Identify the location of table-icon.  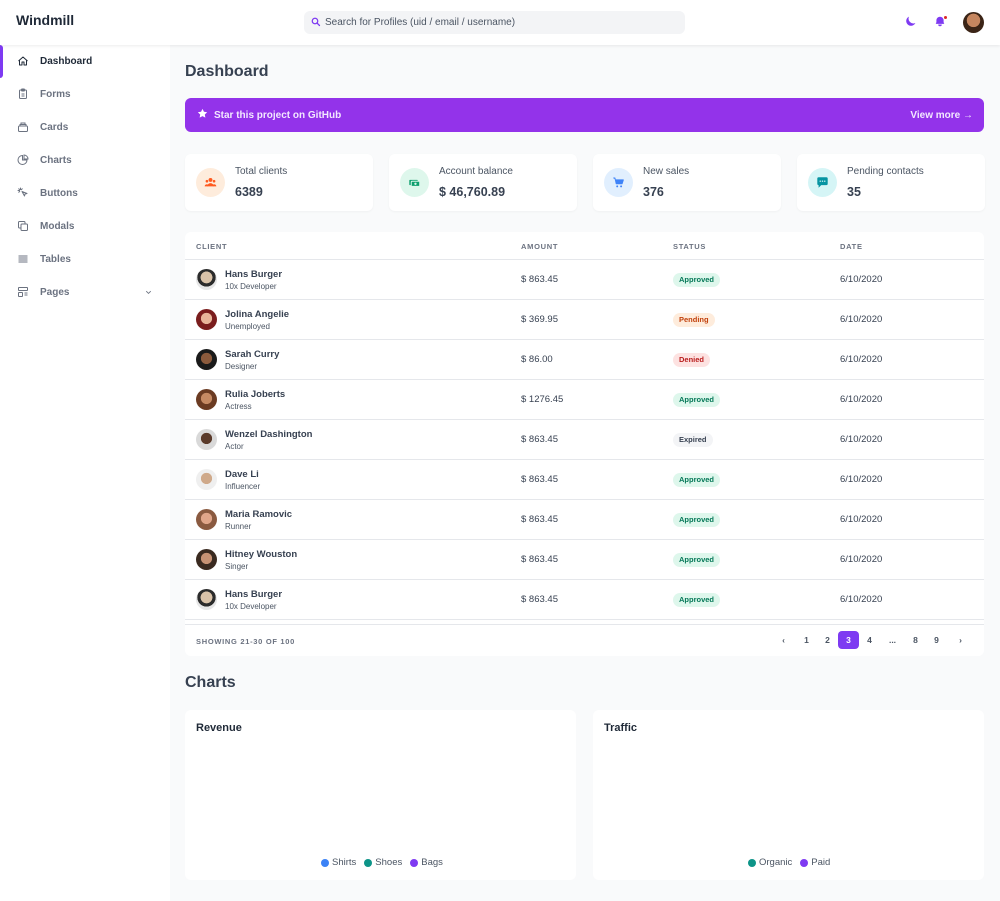
(23, 259).